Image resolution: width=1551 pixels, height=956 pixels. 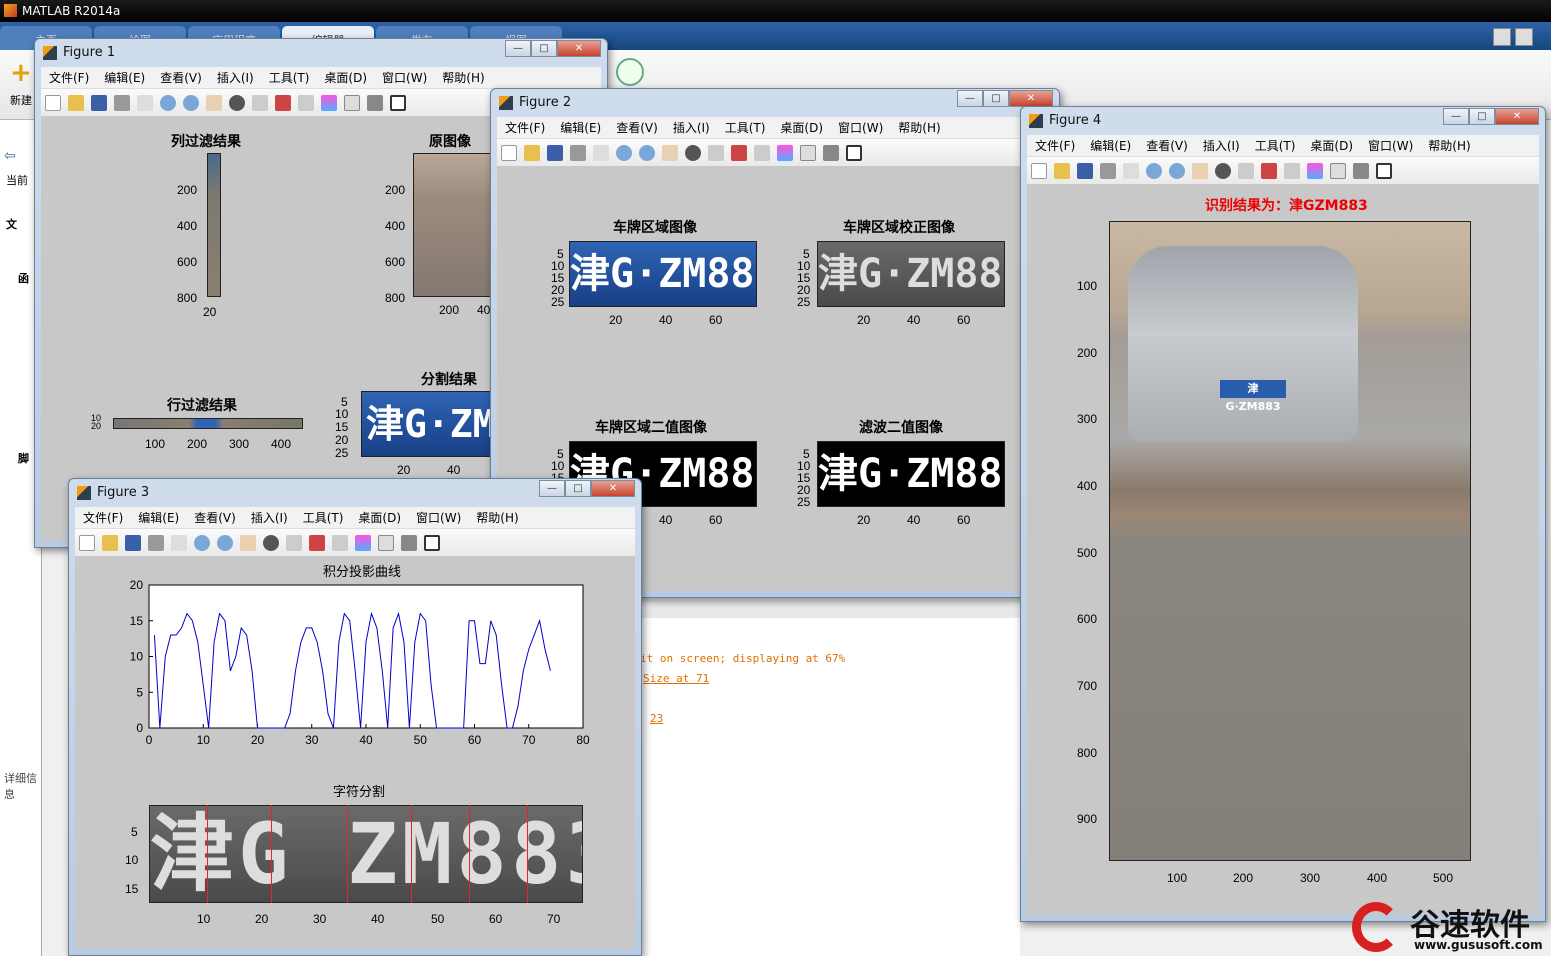 What do you see at coordinates (656, 718) in the screenshot?
I see `cmd-line-3: 23` at bounding box center [656, 718].